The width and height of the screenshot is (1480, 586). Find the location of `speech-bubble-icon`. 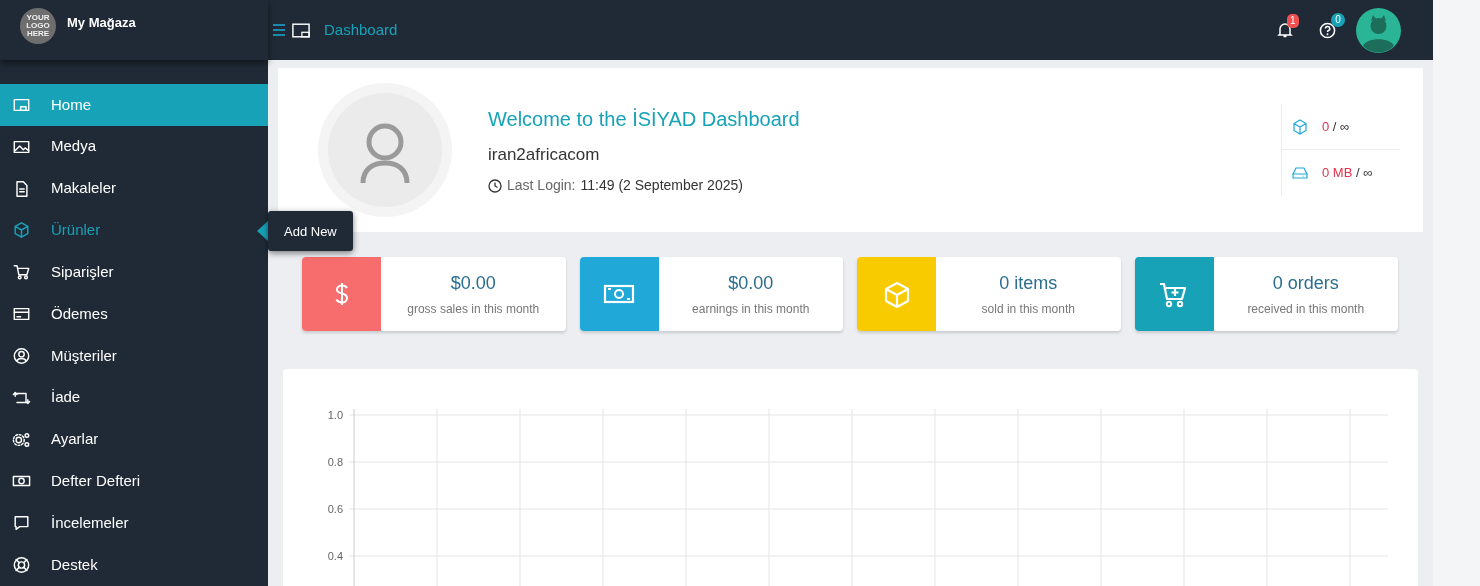

speech-bubble-icon is located at coordinates (21, 523).